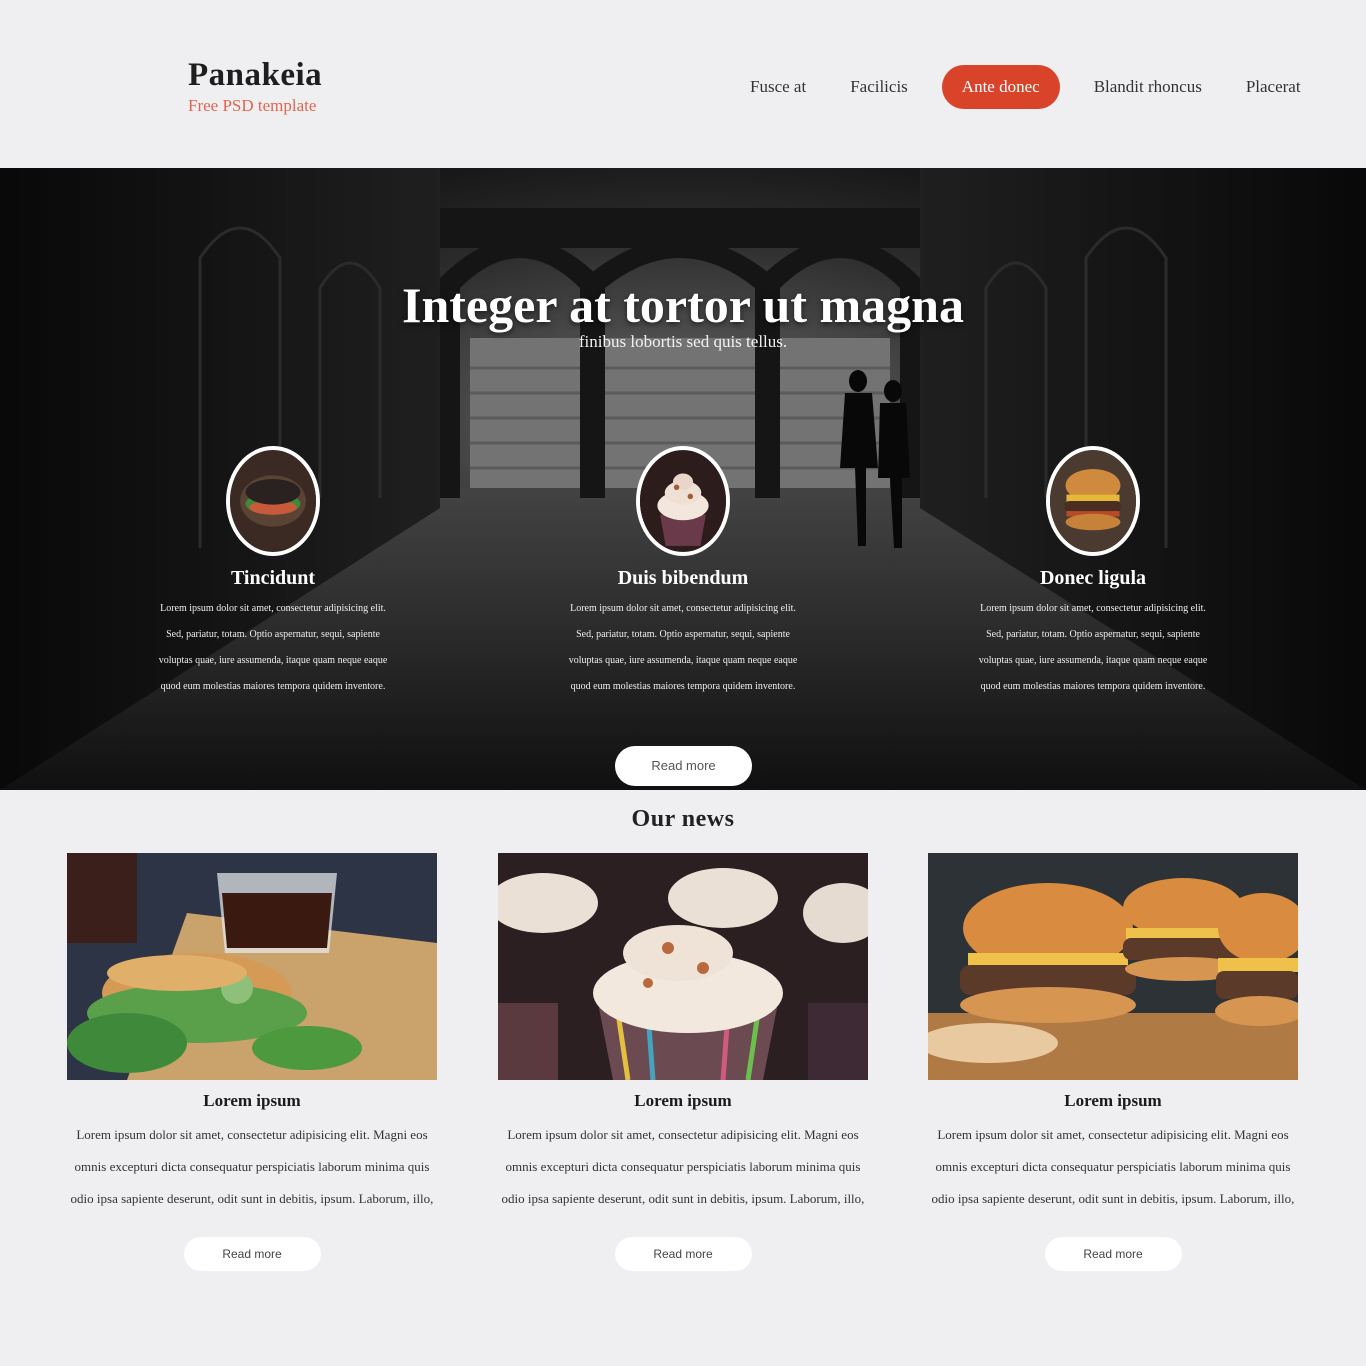 The width and height of the screenshot is (1366, 1366). I want to click on logo-title: Panakeia, so click(255, 75).